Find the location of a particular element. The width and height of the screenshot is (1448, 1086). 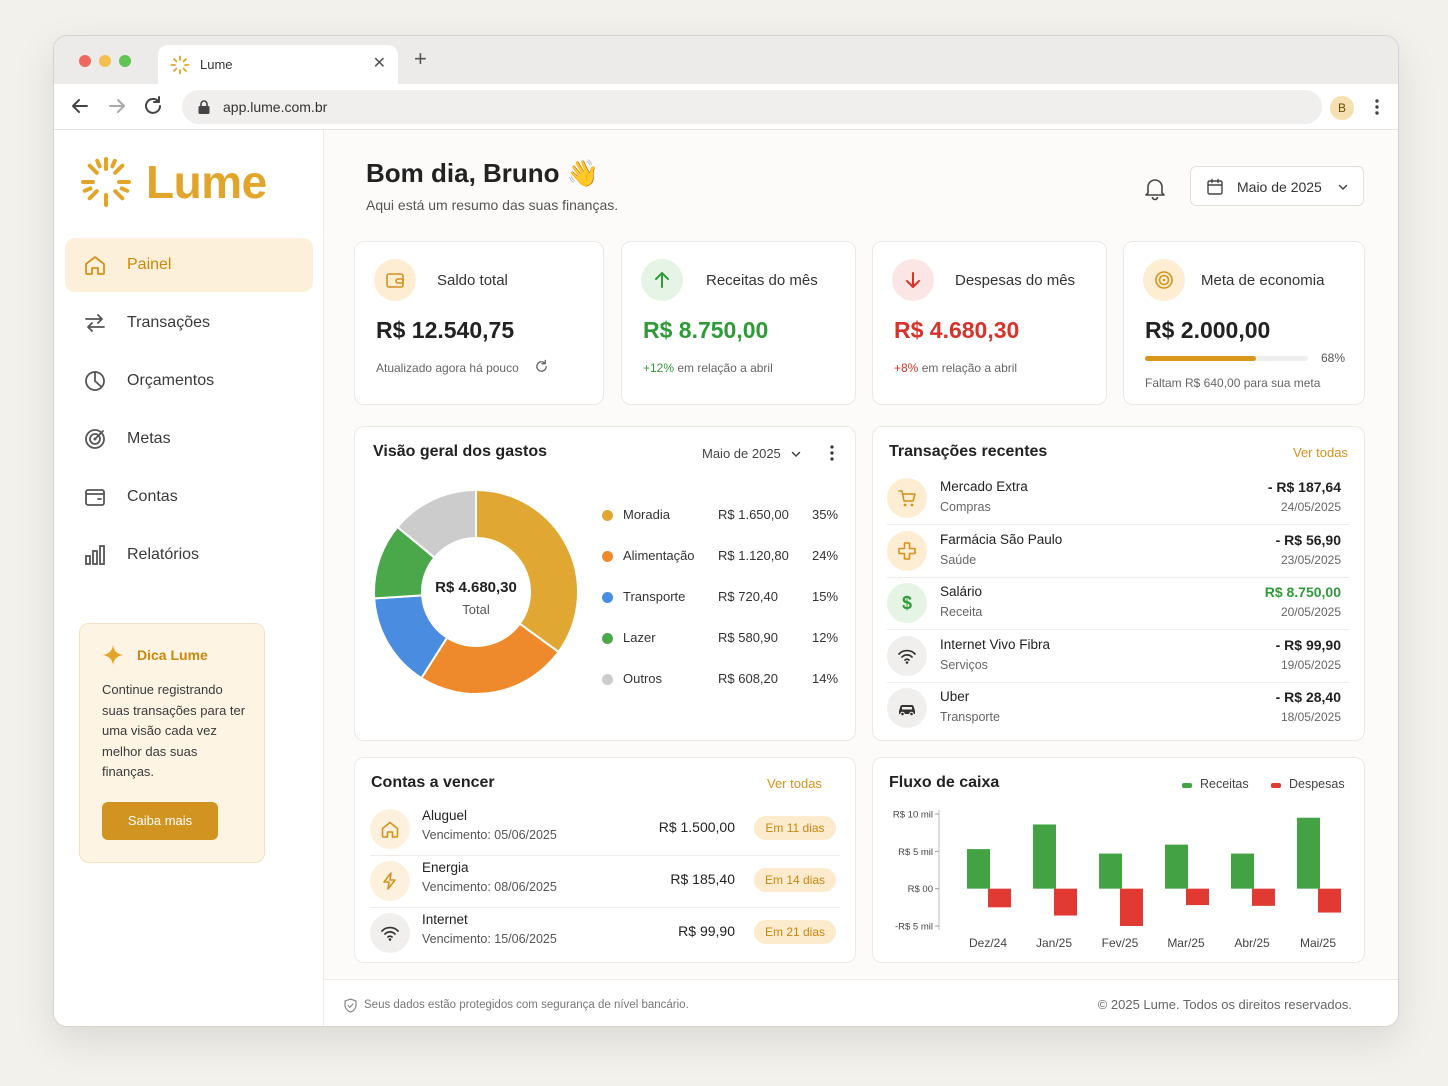

y-tick-label: R$ 10 mil is located at coordinates (913, 815).